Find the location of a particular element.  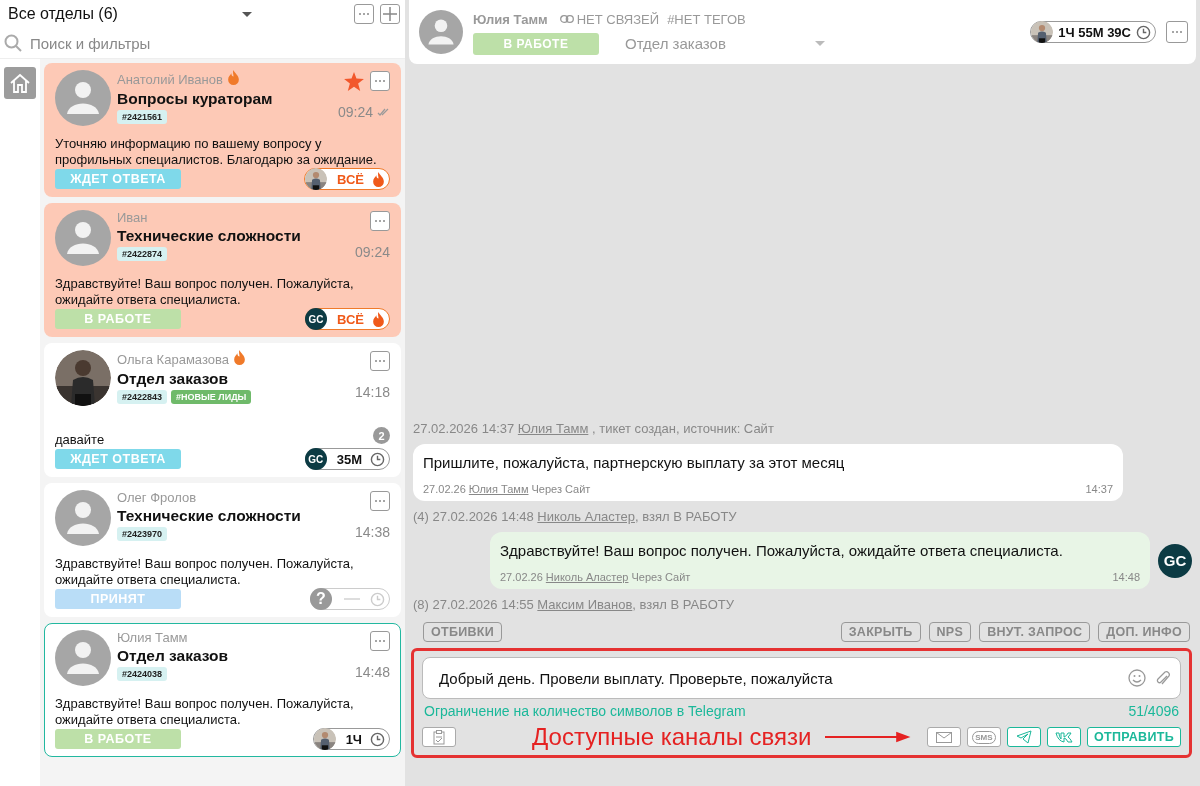

action-button: ЗАКРЫТЬ is located at coordinates (880, 632).